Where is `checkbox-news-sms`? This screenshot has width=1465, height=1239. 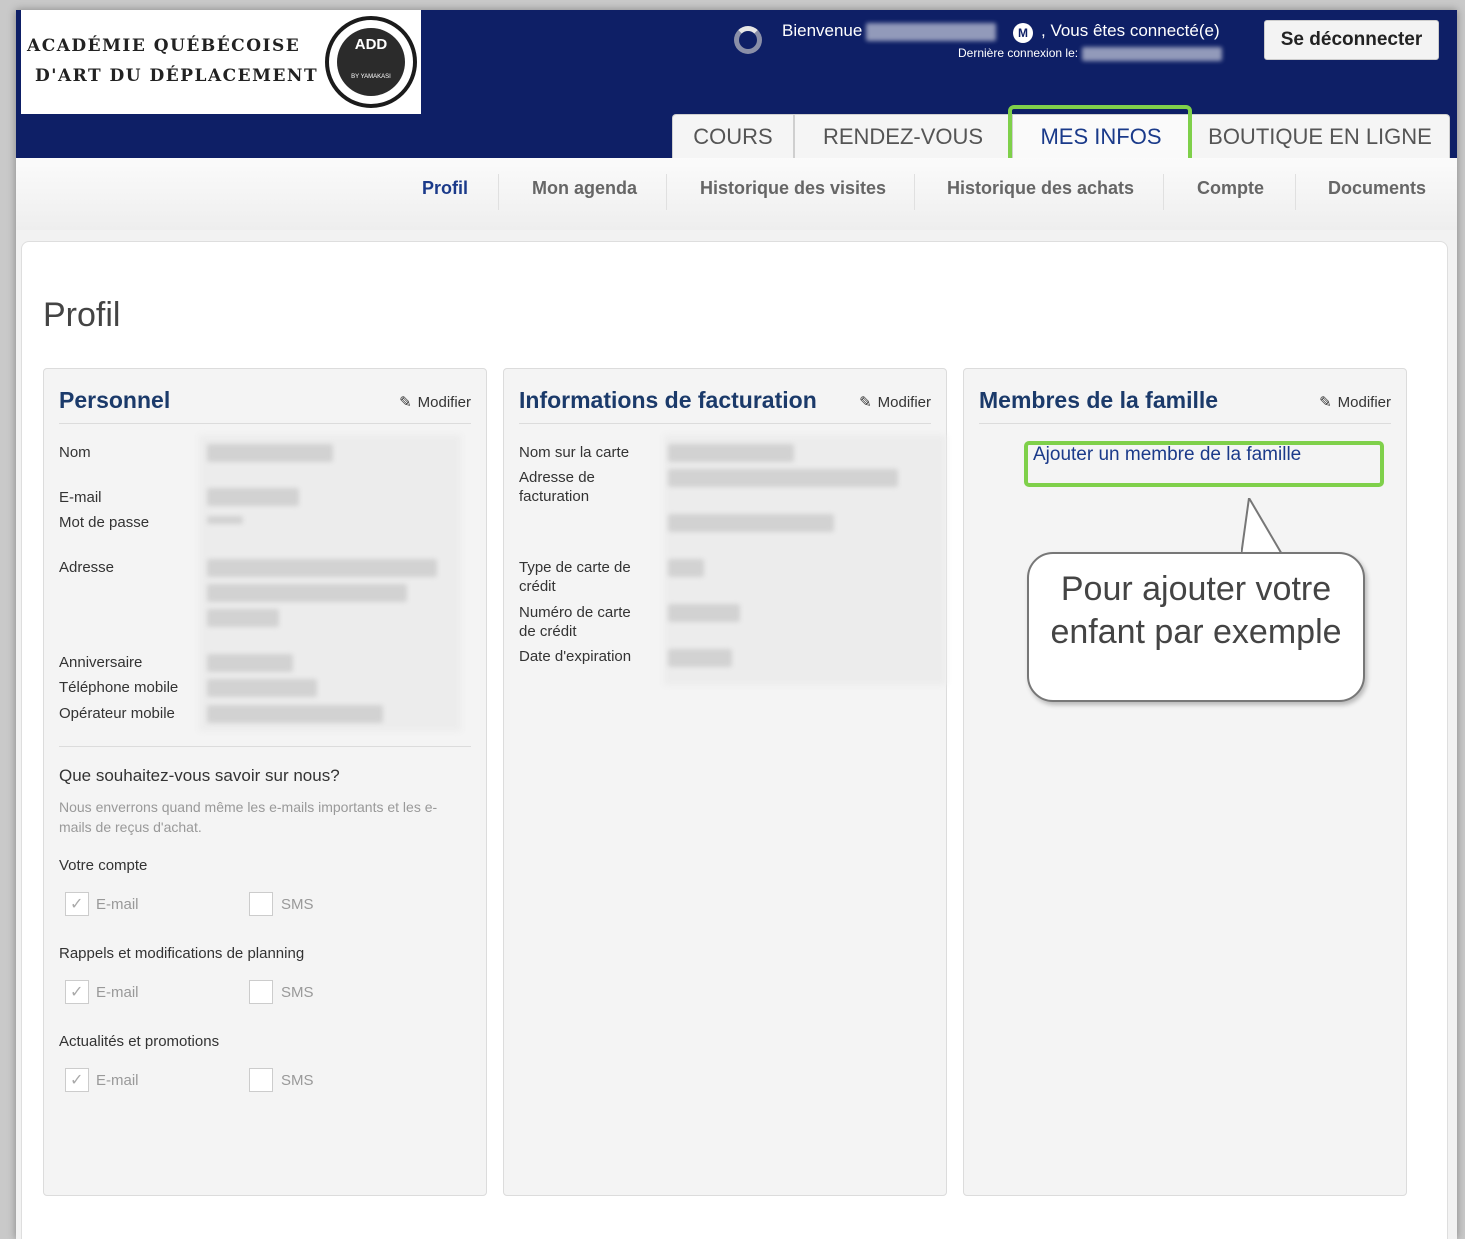 checkbox-news-sms is located at coordinates (261, 1080).